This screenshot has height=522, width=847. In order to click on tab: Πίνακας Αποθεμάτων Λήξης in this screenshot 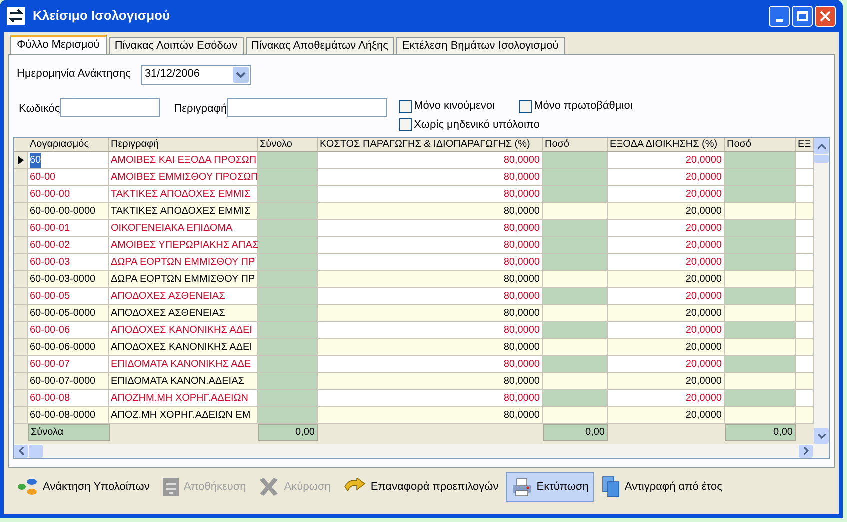, I will do `click(320, 45)`.